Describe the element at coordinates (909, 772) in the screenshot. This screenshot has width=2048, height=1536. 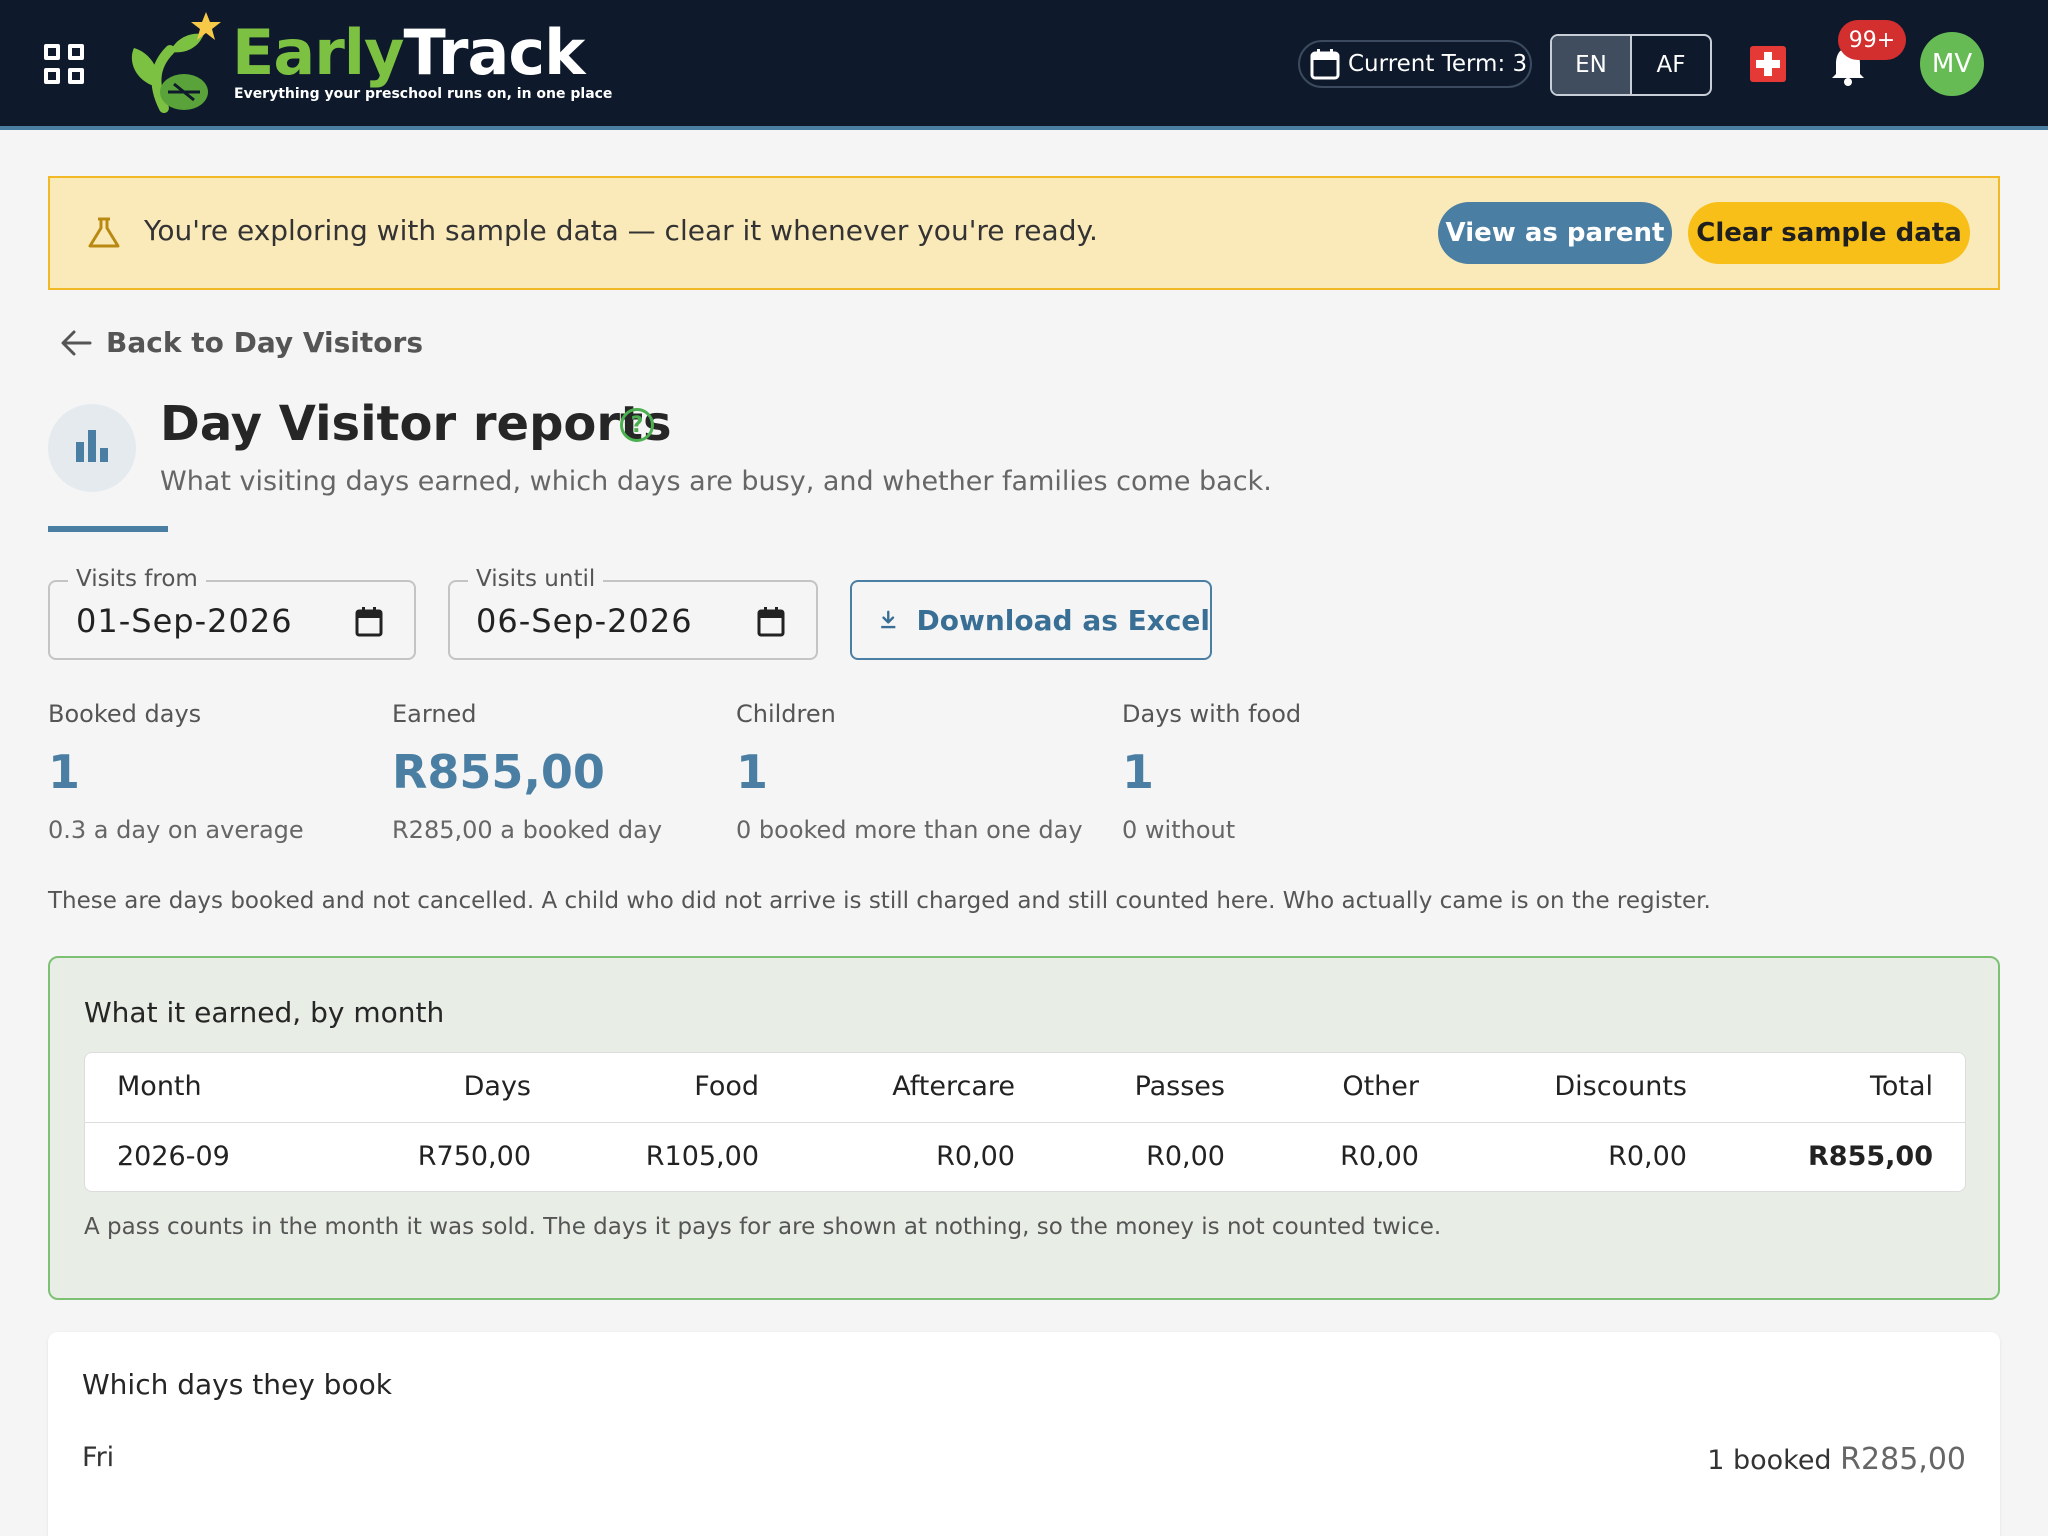
I see `stat-children: Children 1 0 booked more than one day` at that location.